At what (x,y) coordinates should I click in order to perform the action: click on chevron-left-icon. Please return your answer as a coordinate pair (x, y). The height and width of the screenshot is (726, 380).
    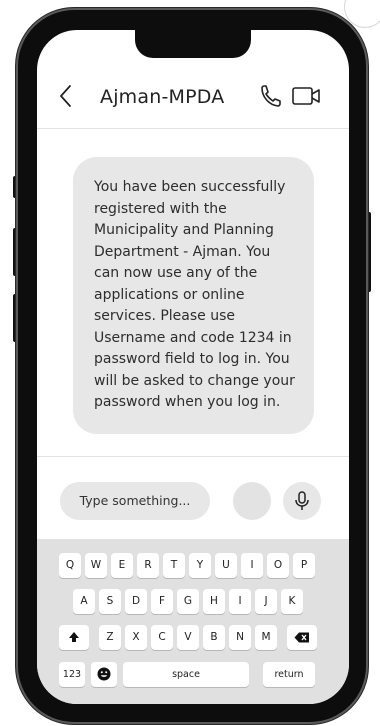
    Looking at the image, I should click on (67, 96).